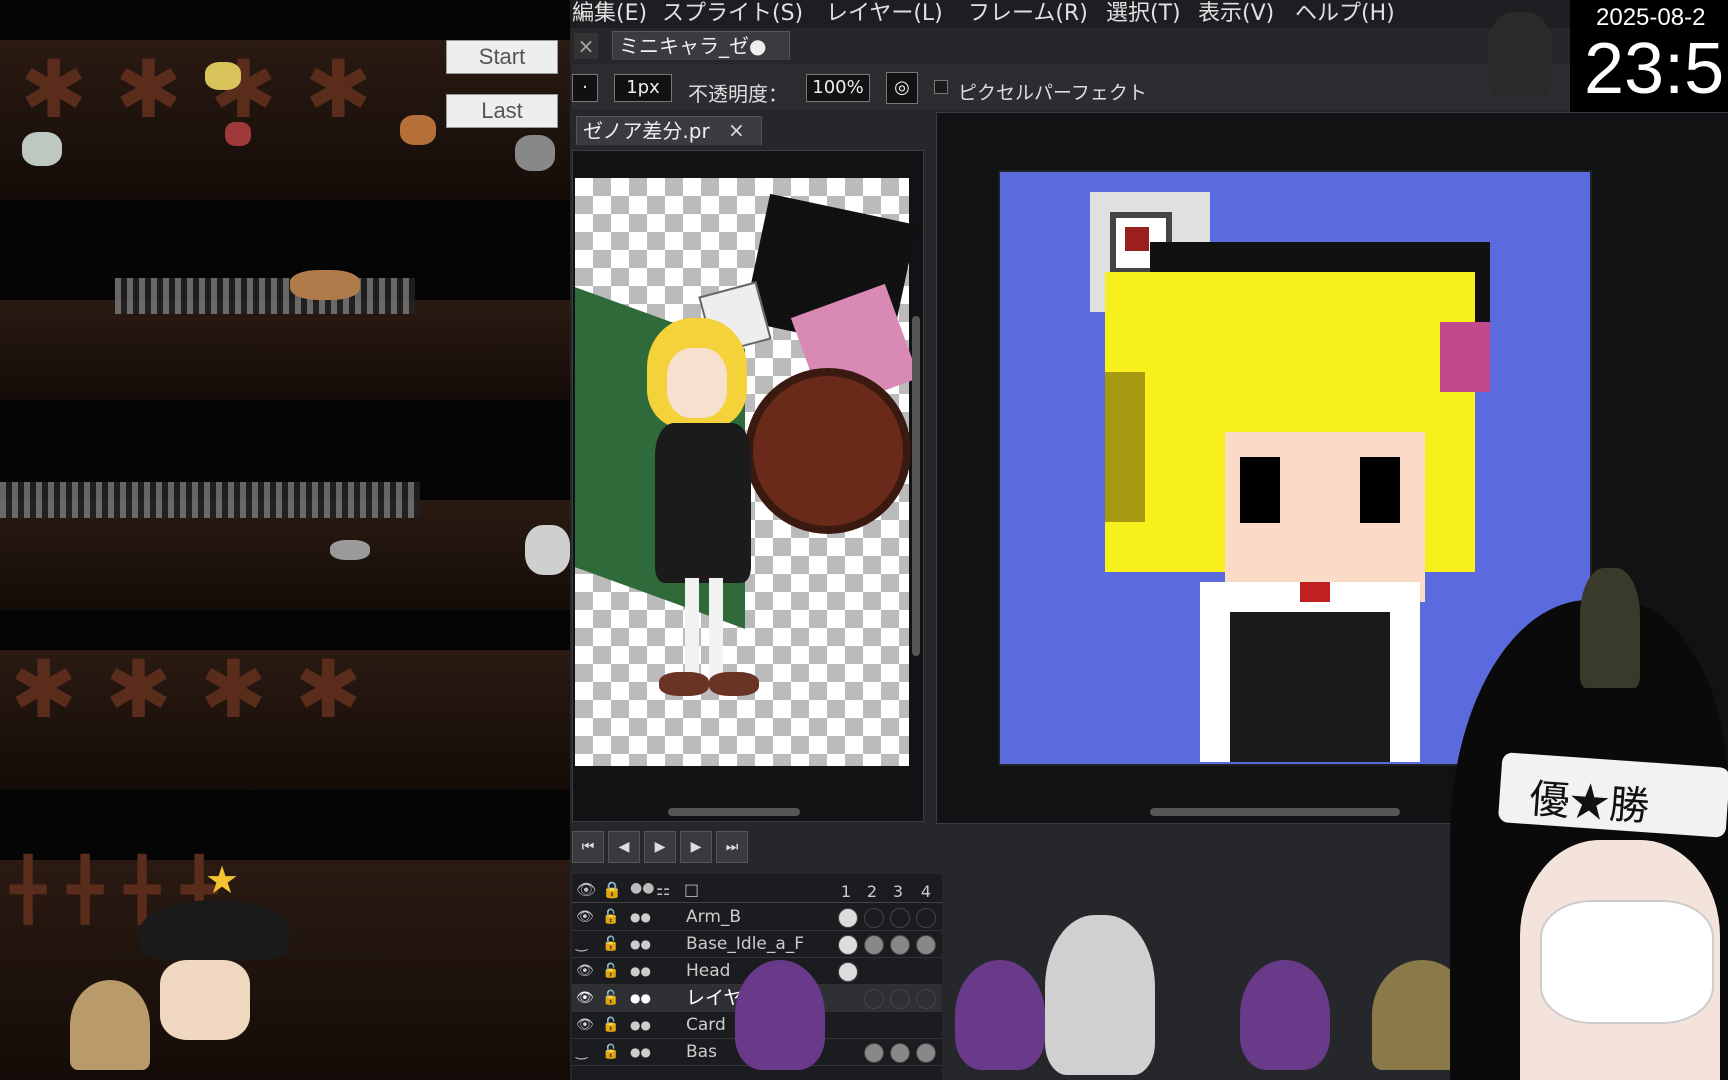  What do you see at coordinates (884, 14) in the screenshot?
I see `menu-layer: レイヤー(L)` at bounding box center [884, 14].